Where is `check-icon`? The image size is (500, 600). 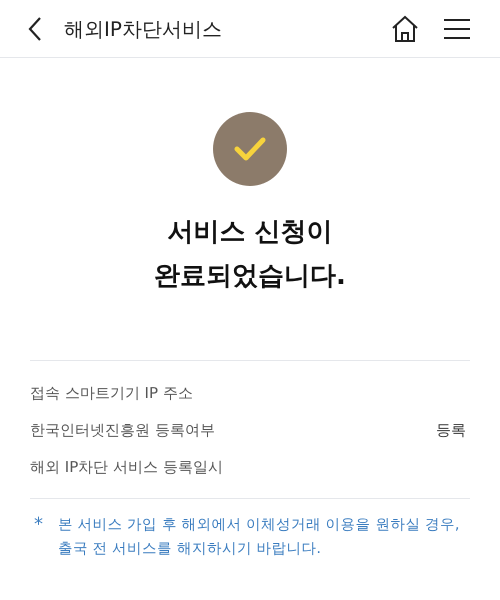 check-icon is located at coordinates (250, 149).